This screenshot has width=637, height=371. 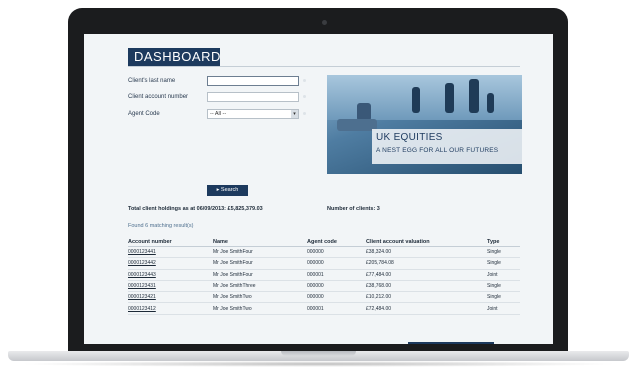 What do you see at coordinates (142, 275) in the screenshot?
I see `account-link: 0000123443` at bounding box center [142, 275].